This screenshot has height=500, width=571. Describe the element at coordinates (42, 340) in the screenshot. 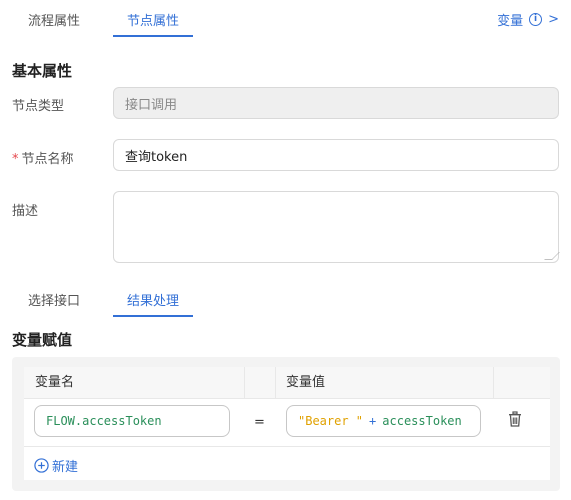

I see `variable-assignment-title: 变量赋值` at that location.